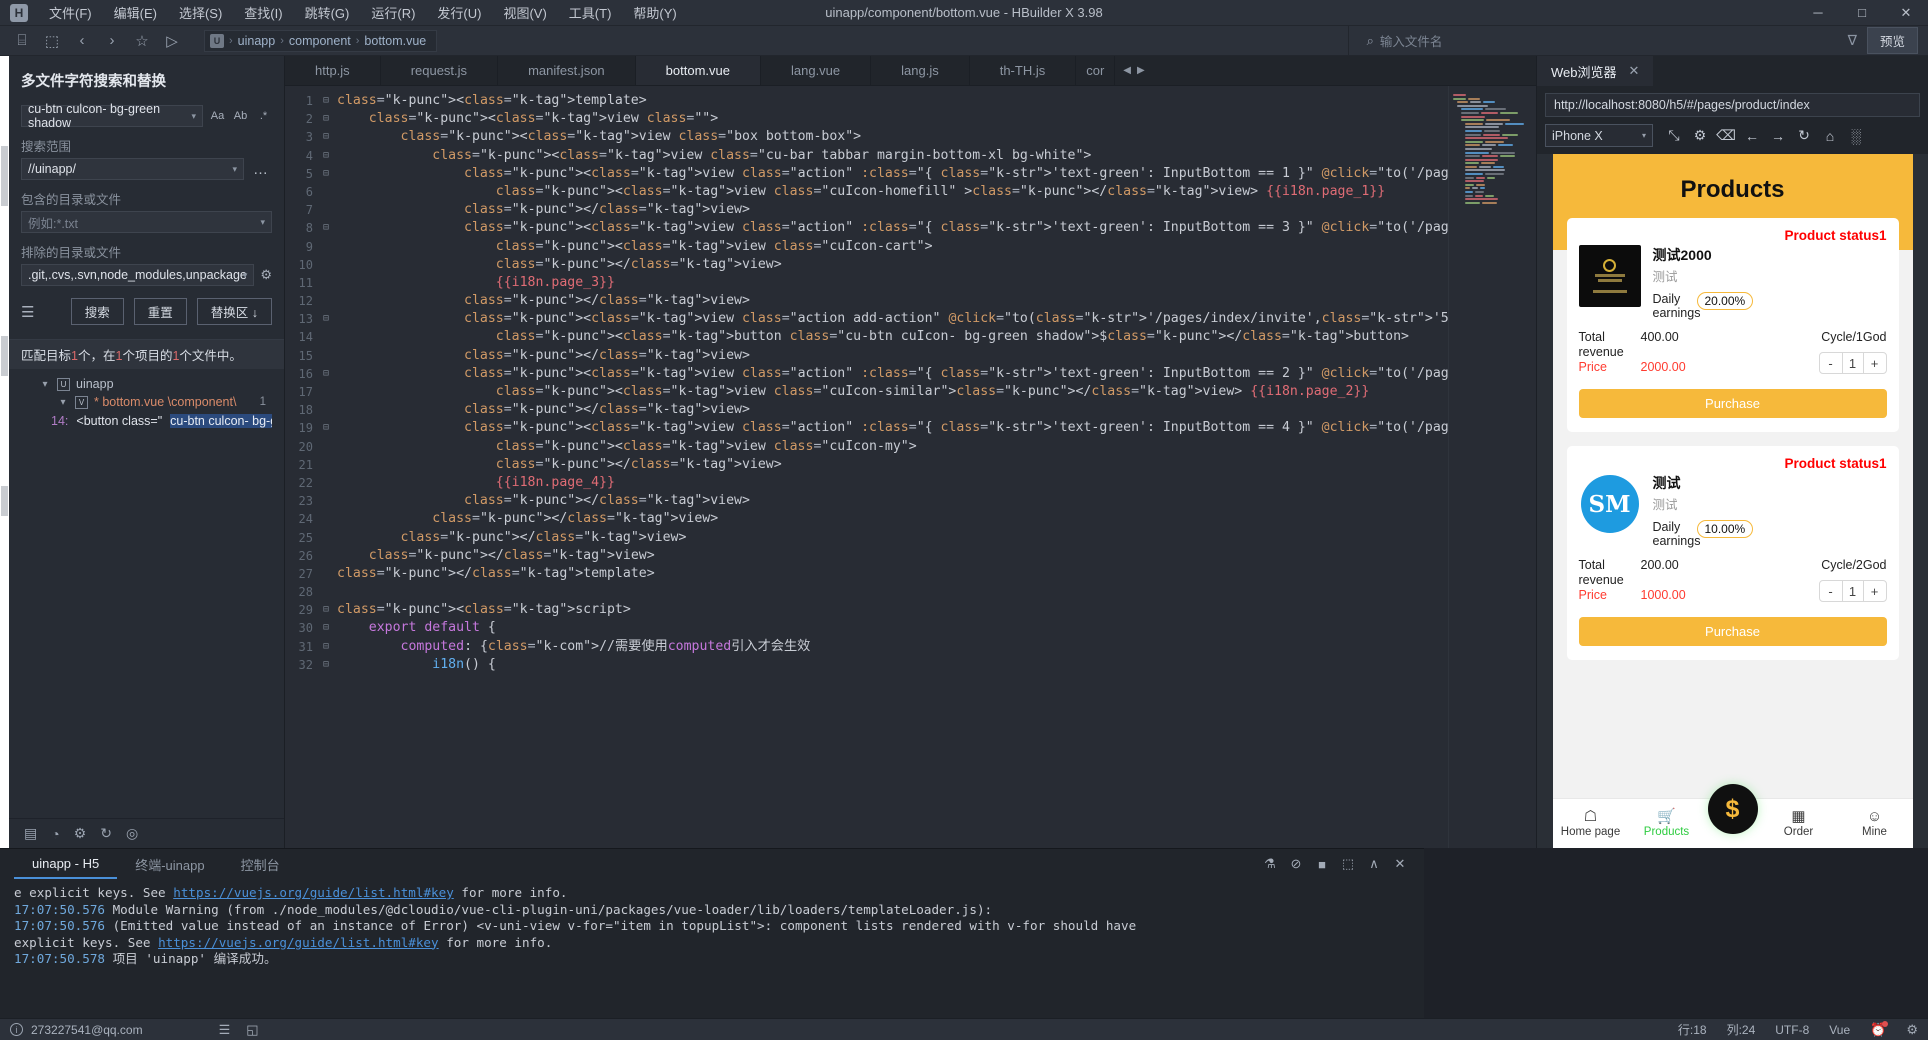  I want to click on tree-node-project: ▾ U uinapp, so click(146, 384).